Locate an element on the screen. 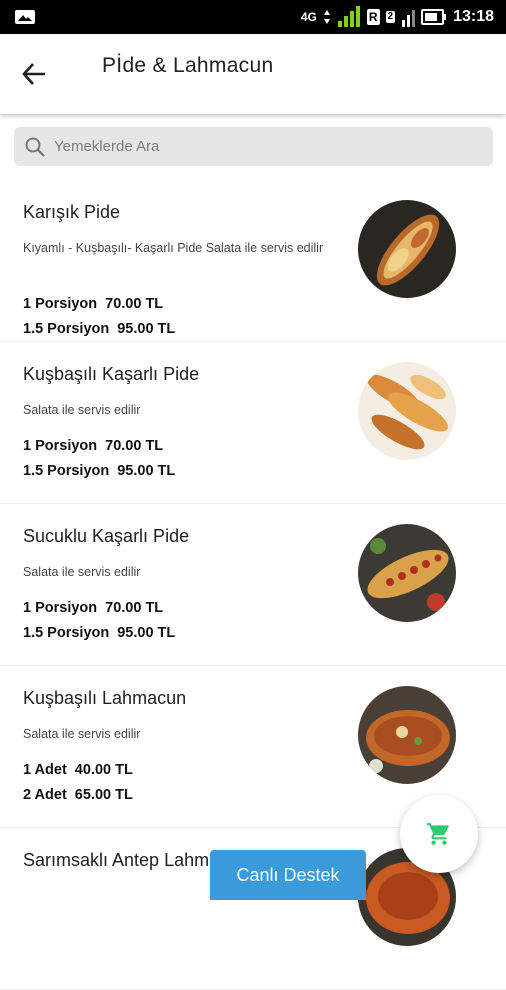 This screenshot has height=990, width=506. cart-button is located at coordinates (439, 834).